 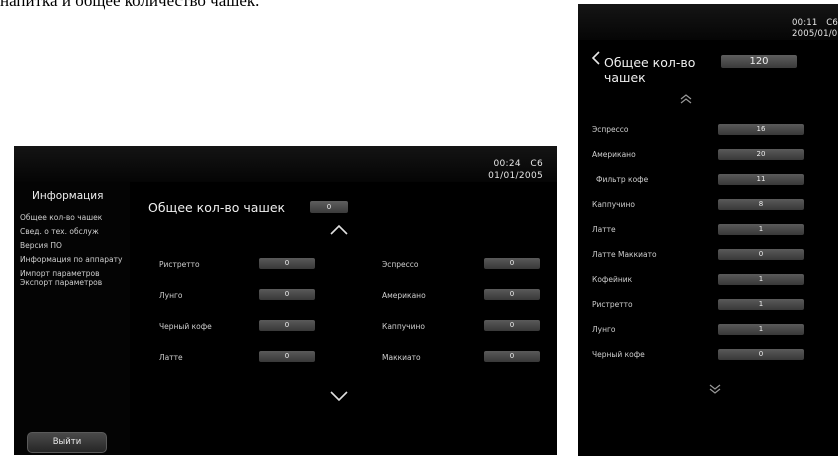 I want to click on total-cups-label: Общее кол-во чашек, so click(x=217, y=207).